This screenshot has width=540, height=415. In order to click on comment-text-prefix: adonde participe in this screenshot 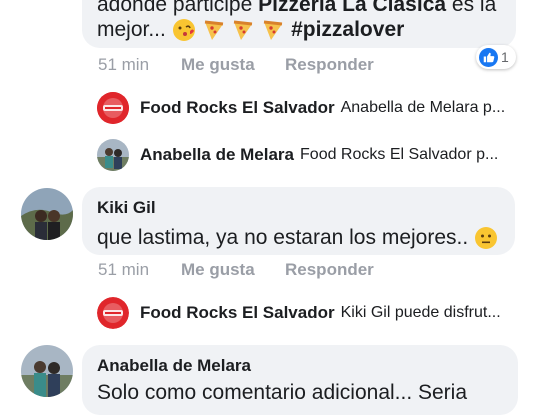, I will do `click(178, 8)`.